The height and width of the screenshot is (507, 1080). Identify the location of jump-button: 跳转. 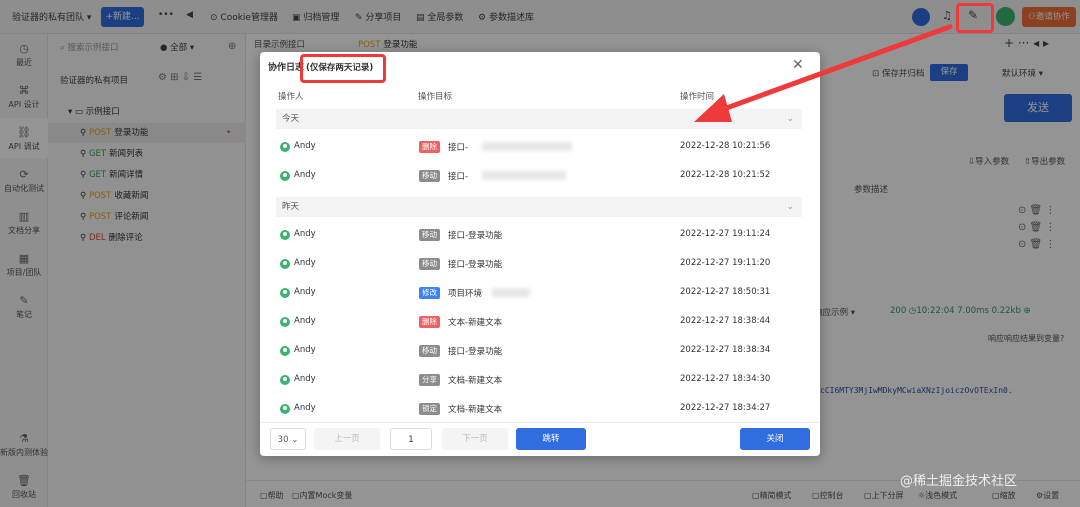
(551, 439).